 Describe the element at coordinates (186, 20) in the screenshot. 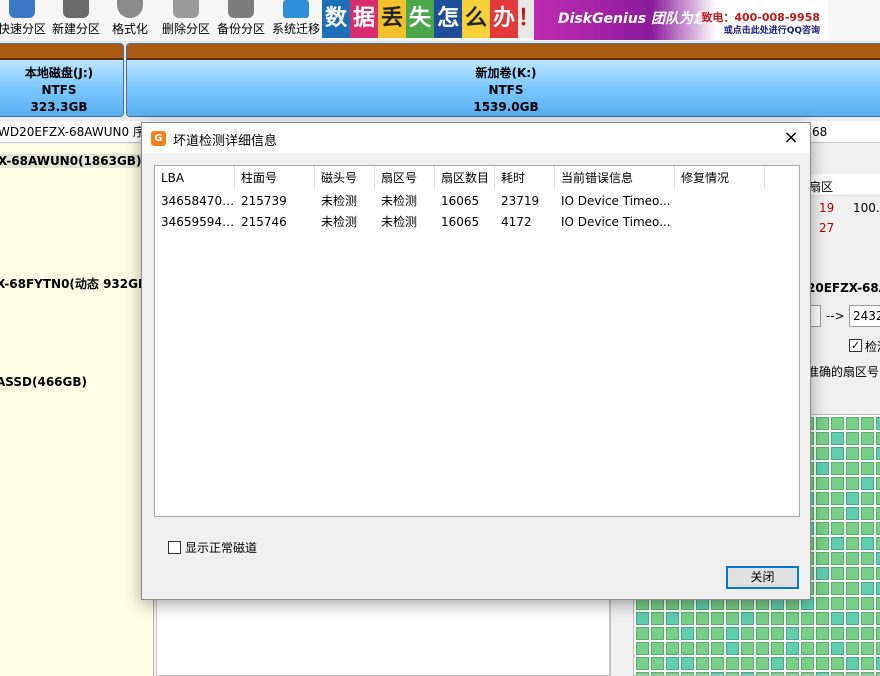

I see `delete-partition-button: 删除分区` at that location.